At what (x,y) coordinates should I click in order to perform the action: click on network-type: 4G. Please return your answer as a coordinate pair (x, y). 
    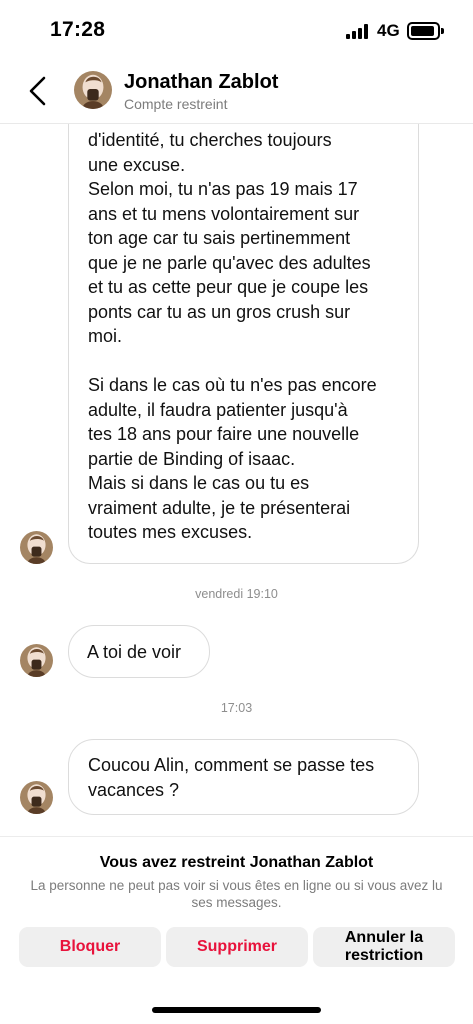
    Looking at the image, I should click on (388, 30).